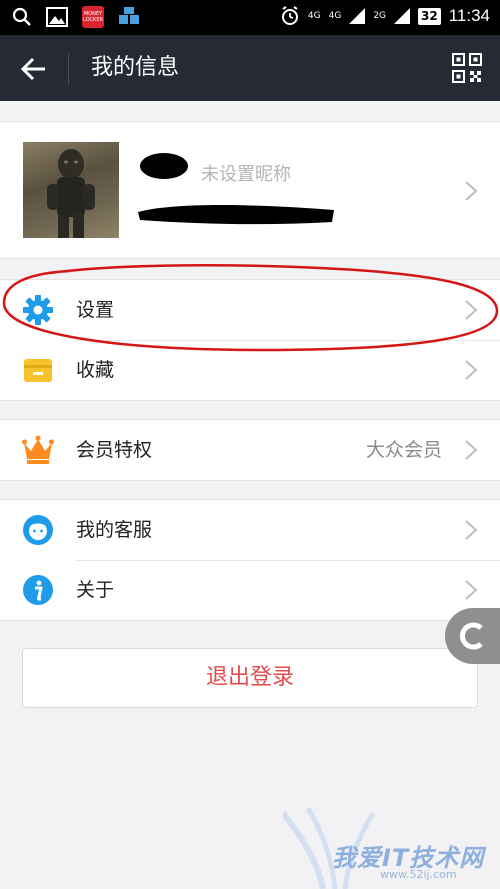  I want to click on membership-label: 会员特权, so click(114, 450).